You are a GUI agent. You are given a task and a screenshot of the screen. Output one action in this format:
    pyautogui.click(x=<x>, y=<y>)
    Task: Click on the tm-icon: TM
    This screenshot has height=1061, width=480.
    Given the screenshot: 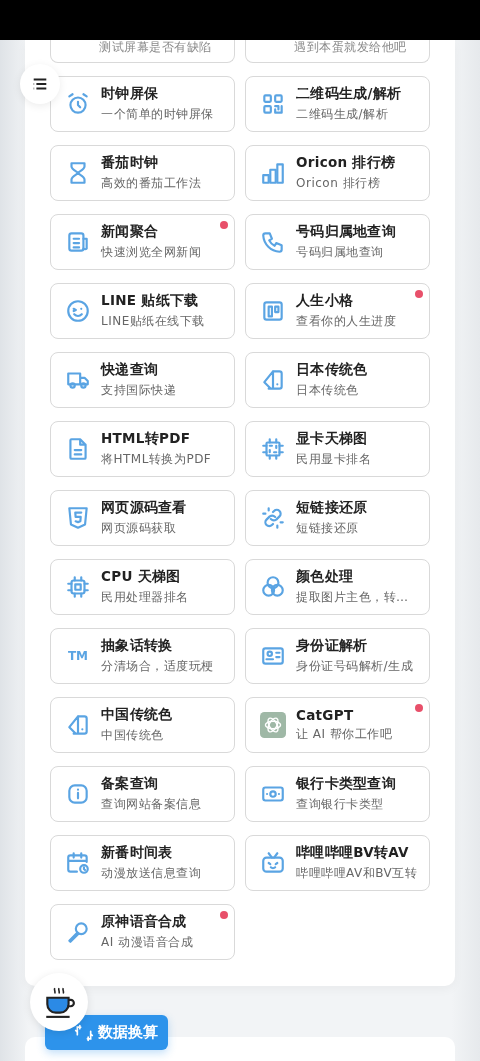 What is the action you would take?
    pyautogui.click(x=78, y=656)
    